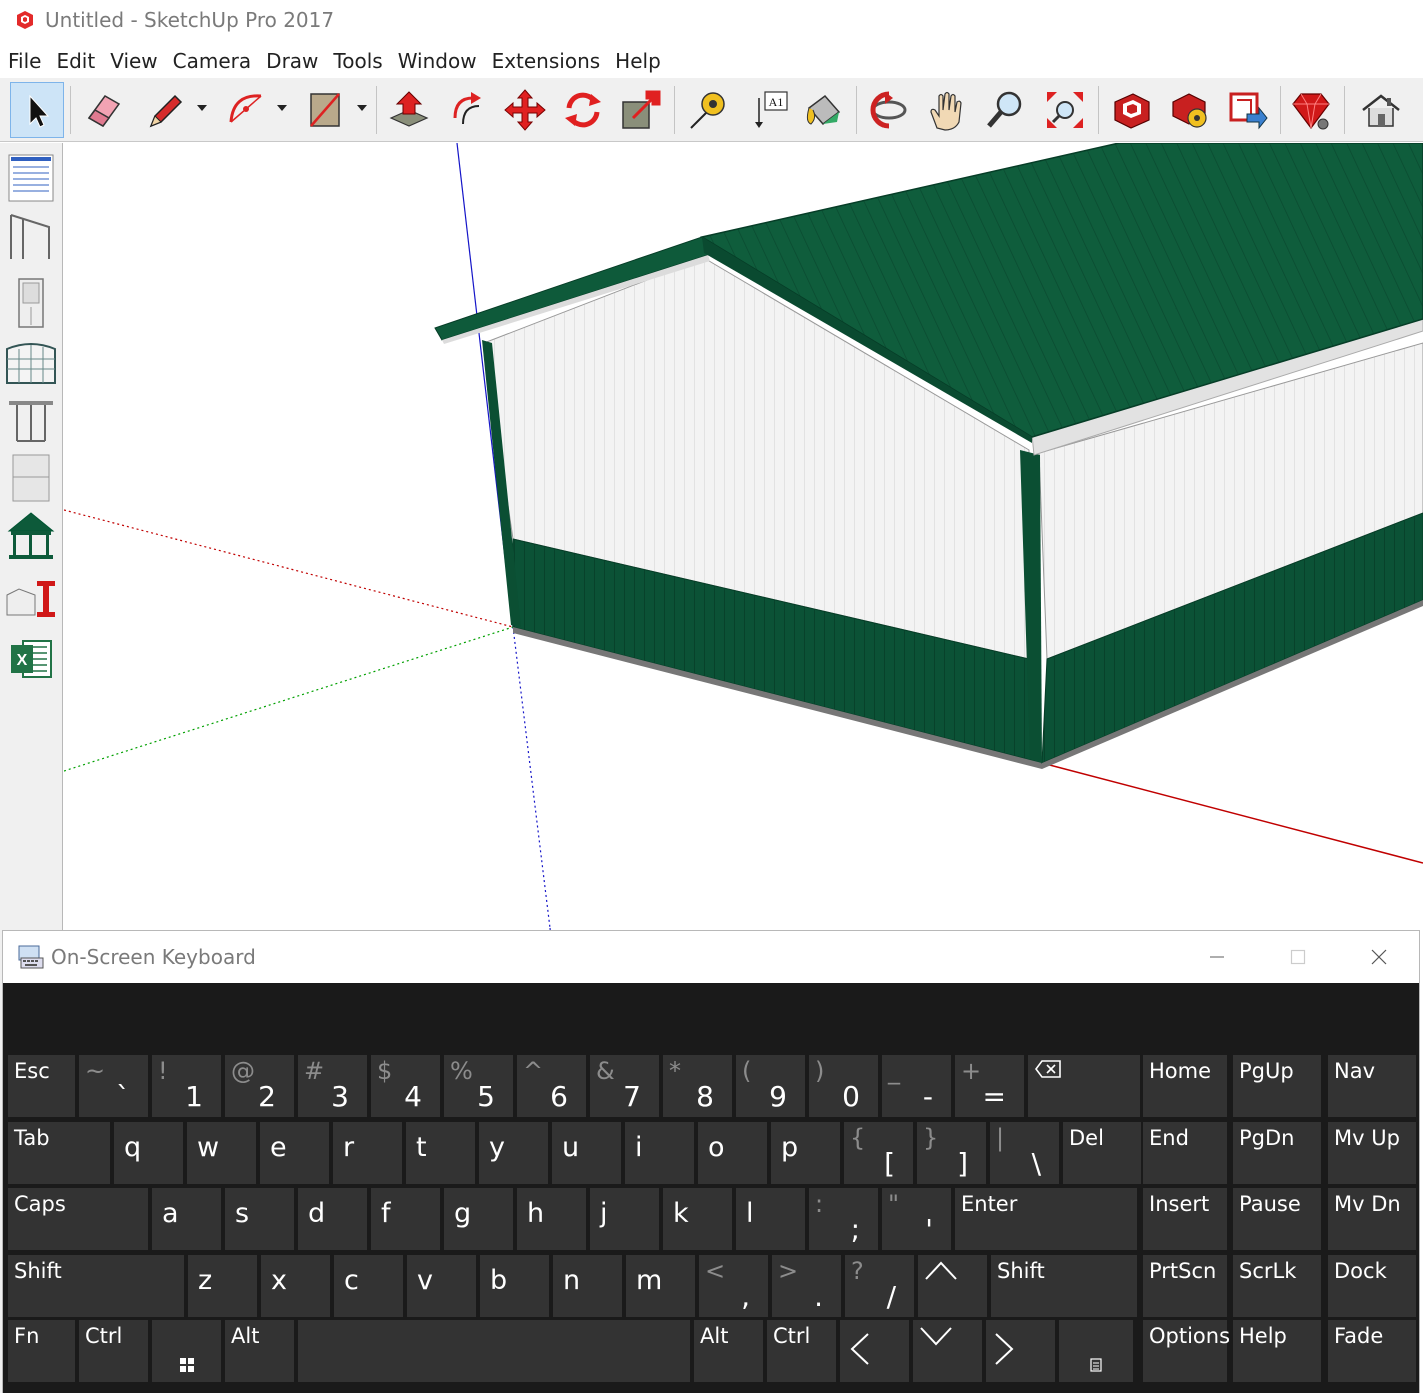  What do you see at coordinates (1372, 1219) in the screenshot?
I see `key-mv-dn: Mv Dn` at bounding box center [1372, 1219].